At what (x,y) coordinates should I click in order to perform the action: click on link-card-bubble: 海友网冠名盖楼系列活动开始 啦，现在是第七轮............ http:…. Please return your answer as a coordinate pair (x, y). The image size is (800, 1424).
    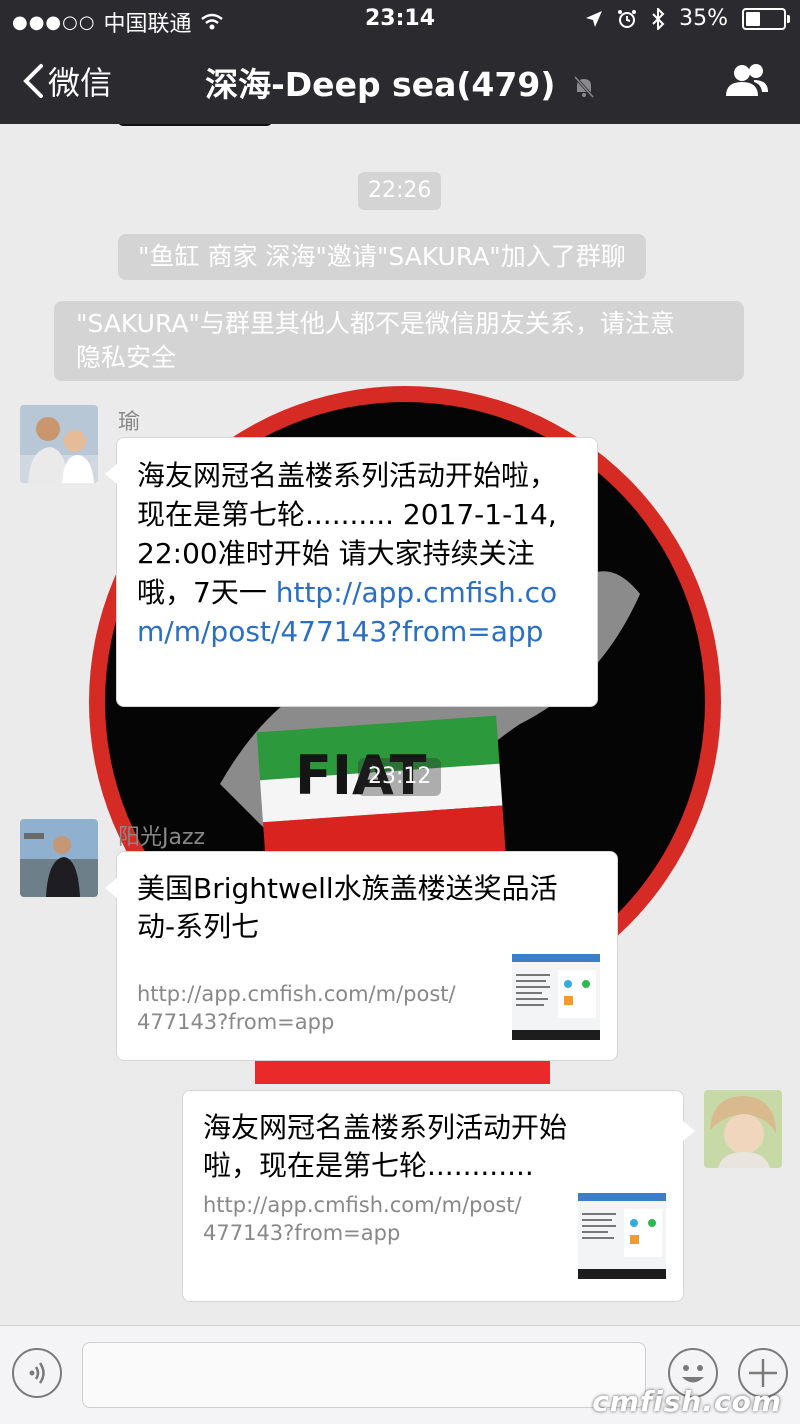
    Looking at the image, I should click on (438, 1196).